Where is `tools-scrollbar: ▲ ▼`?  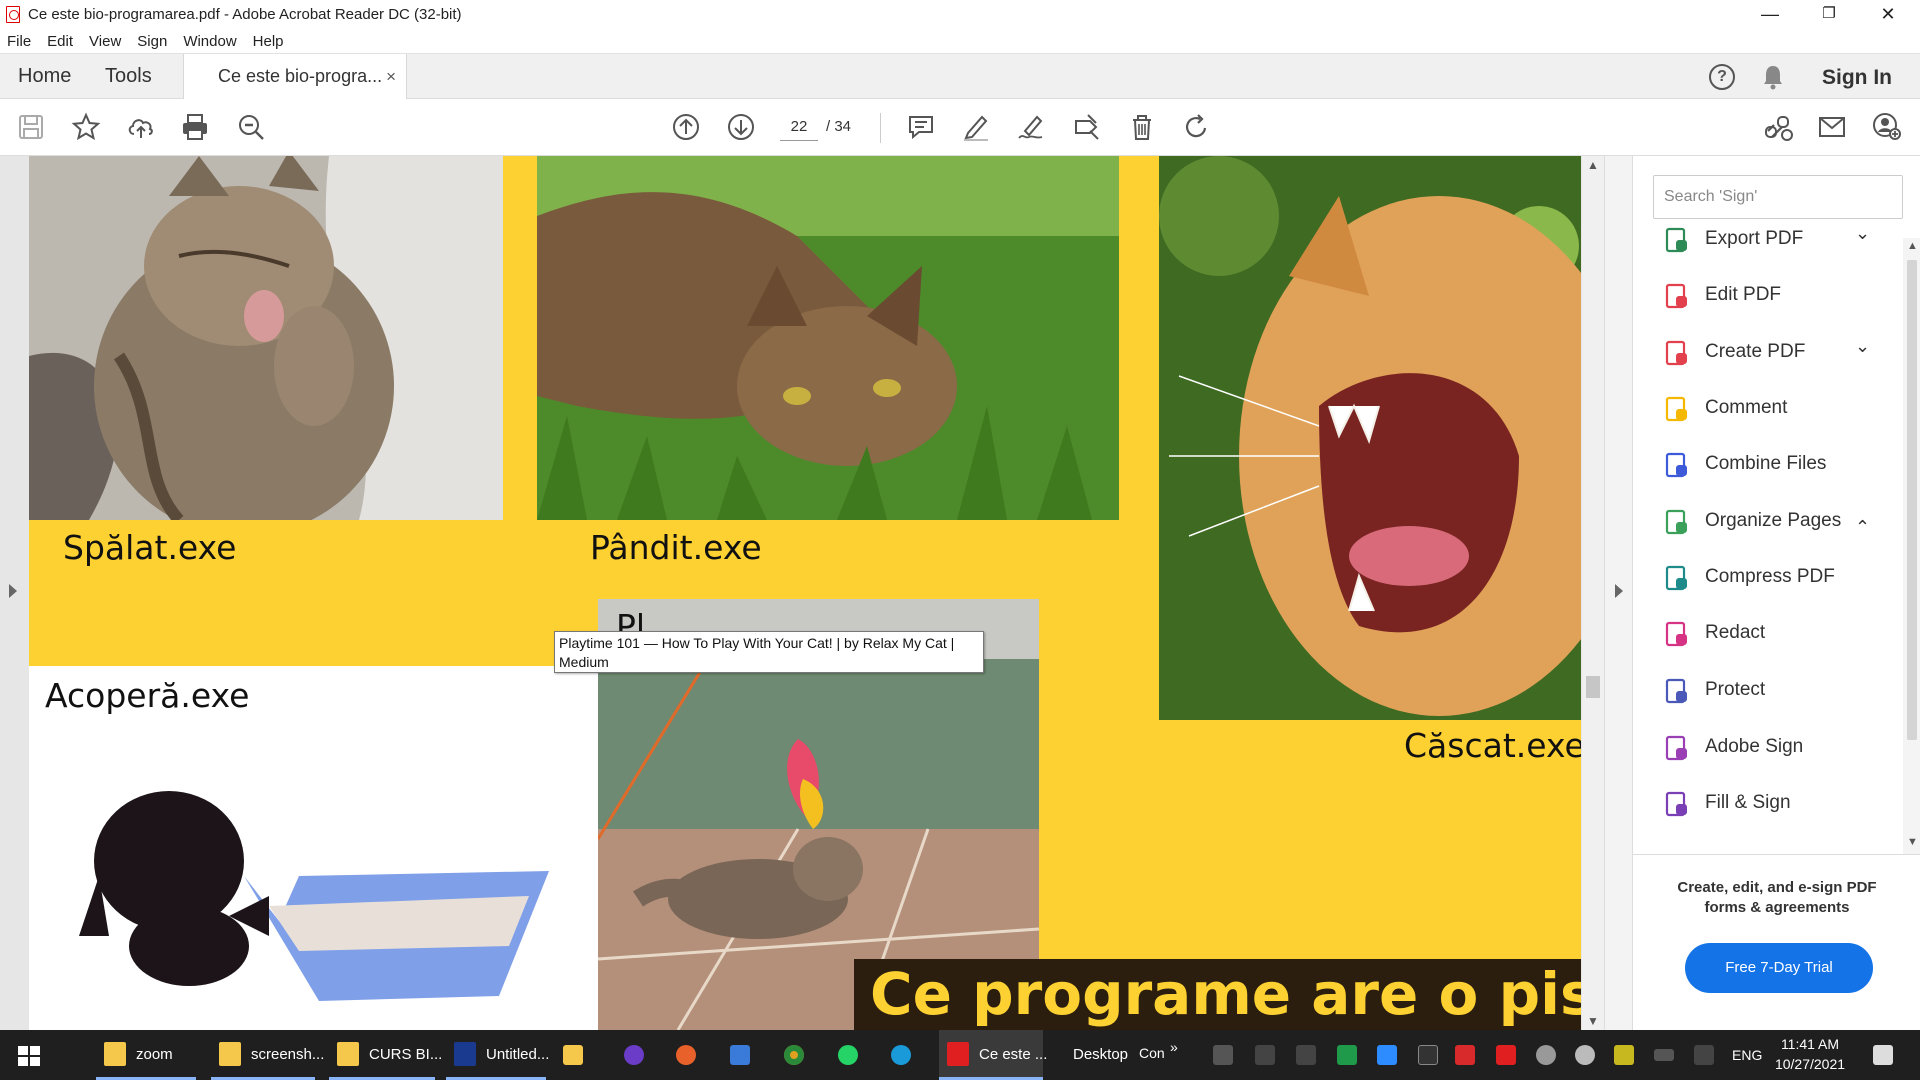
tools-scrollbar: ▲ ▼ is located at coordinates (1911, 546).